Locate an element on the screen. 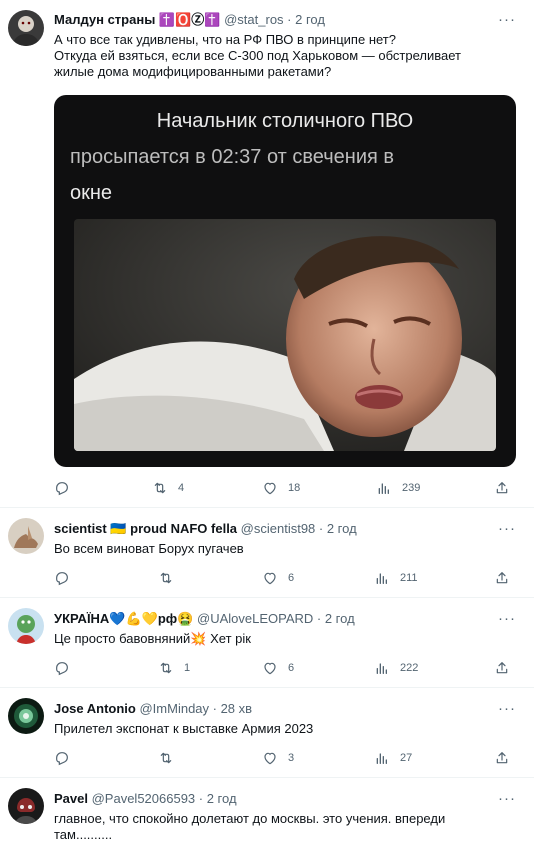 This screenshot has height=853, width=534. views-button: 27 is located at coordinates (393, 758).